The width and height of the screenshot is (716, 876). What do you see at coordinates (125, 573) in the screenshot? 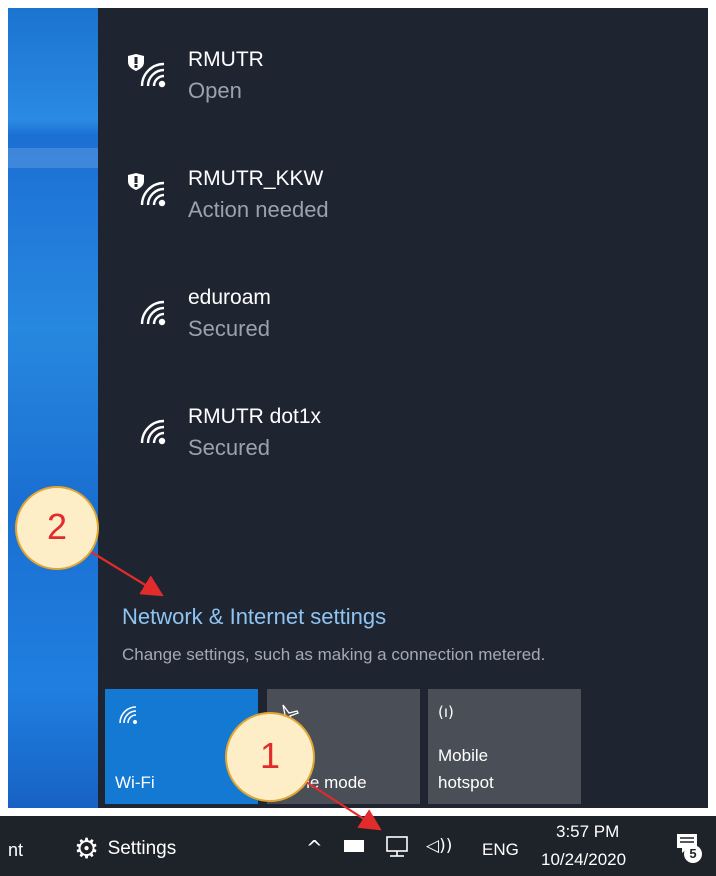
I see `arrow-to-settings-link` at bounding box center [125, 573].